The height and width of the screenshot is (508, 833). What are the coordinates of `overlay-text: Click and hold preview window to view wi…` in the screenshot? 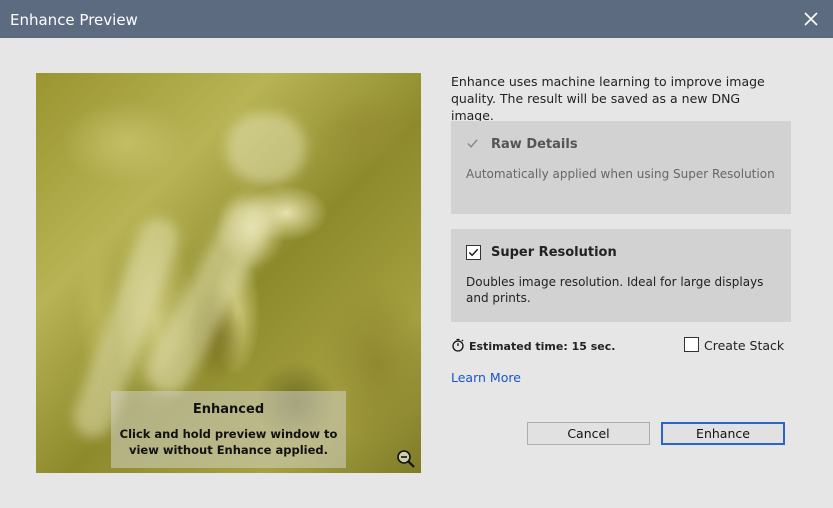 It's located at (228, 442).